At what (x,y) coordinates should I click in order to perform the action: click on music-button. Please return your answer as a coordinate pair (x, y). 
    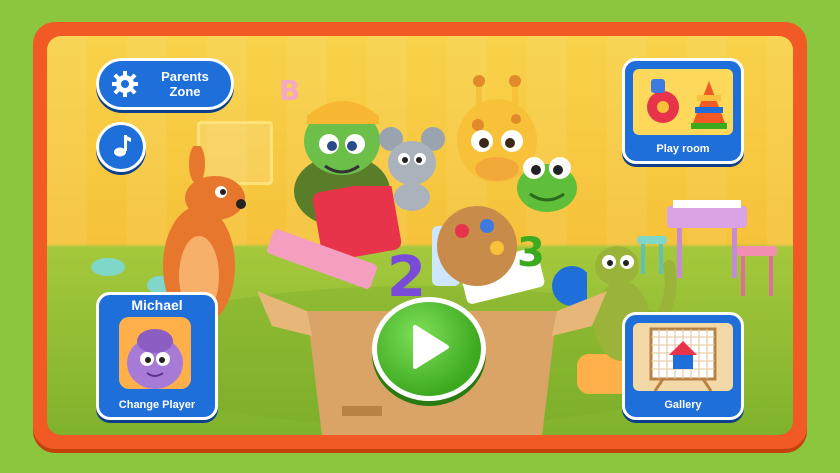
    Looking at the image, I should click on (121, 147).